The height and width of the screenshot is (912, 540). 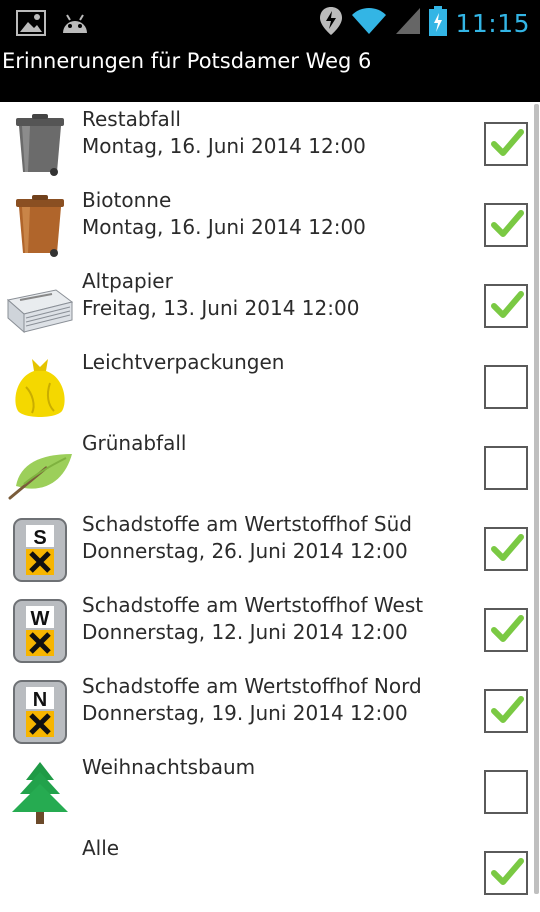 What do you see at coordinates (40, 225) in the screenshot?
I see `brown-bin-icon` at bounding box center [40, 225].